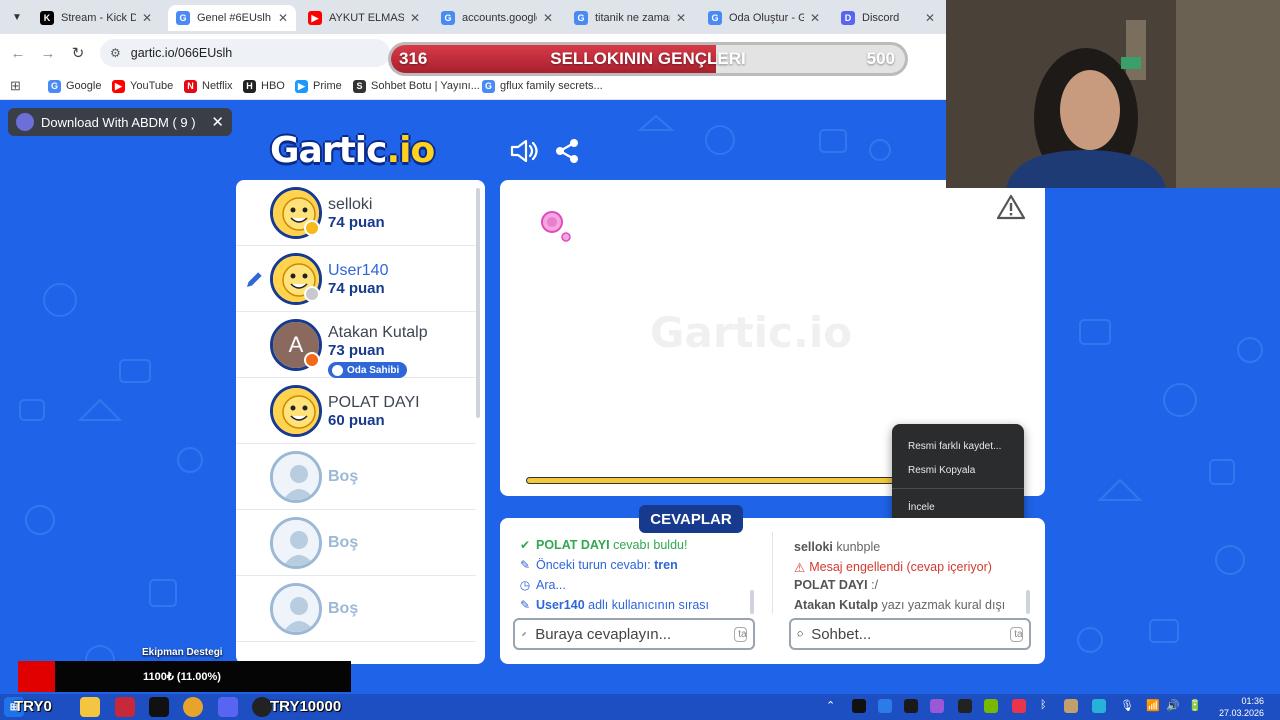  Describe the element at coordinates (356, 213) in the screenshot. I see `player-row: selloki 74 puan` at that location.